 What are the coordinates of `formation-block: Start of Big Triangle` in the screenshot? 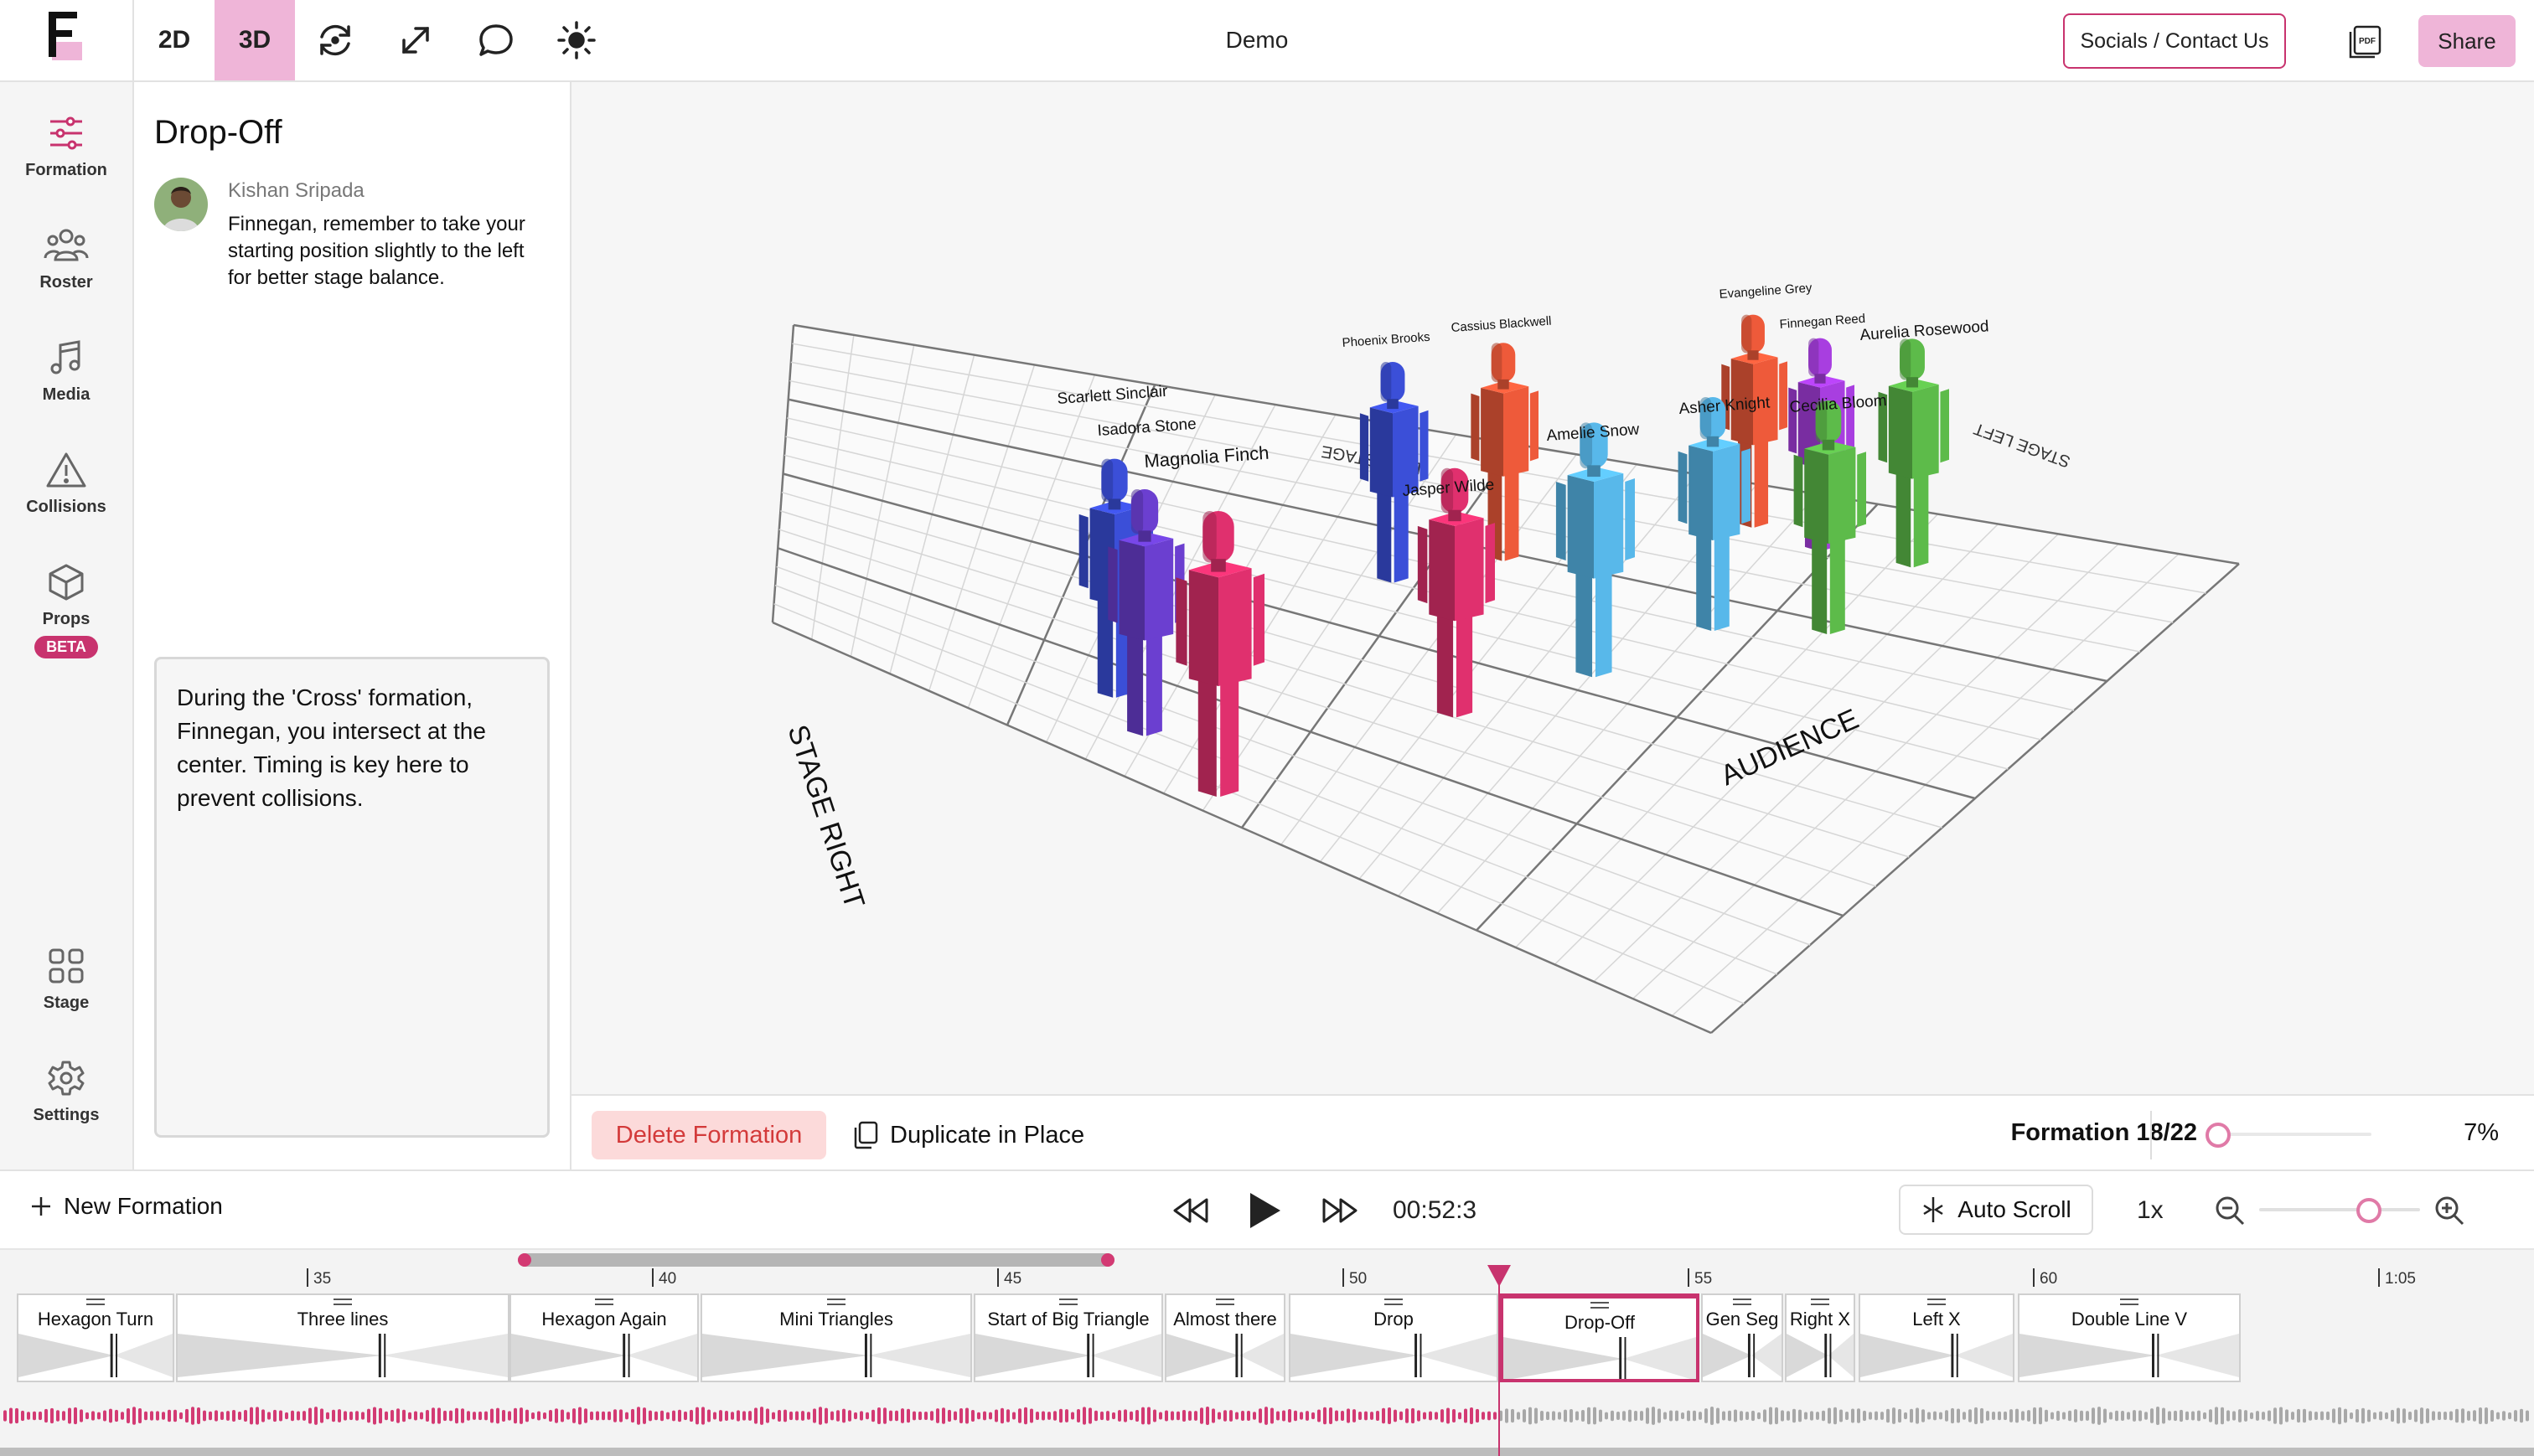 It's located at (1068, 1337).